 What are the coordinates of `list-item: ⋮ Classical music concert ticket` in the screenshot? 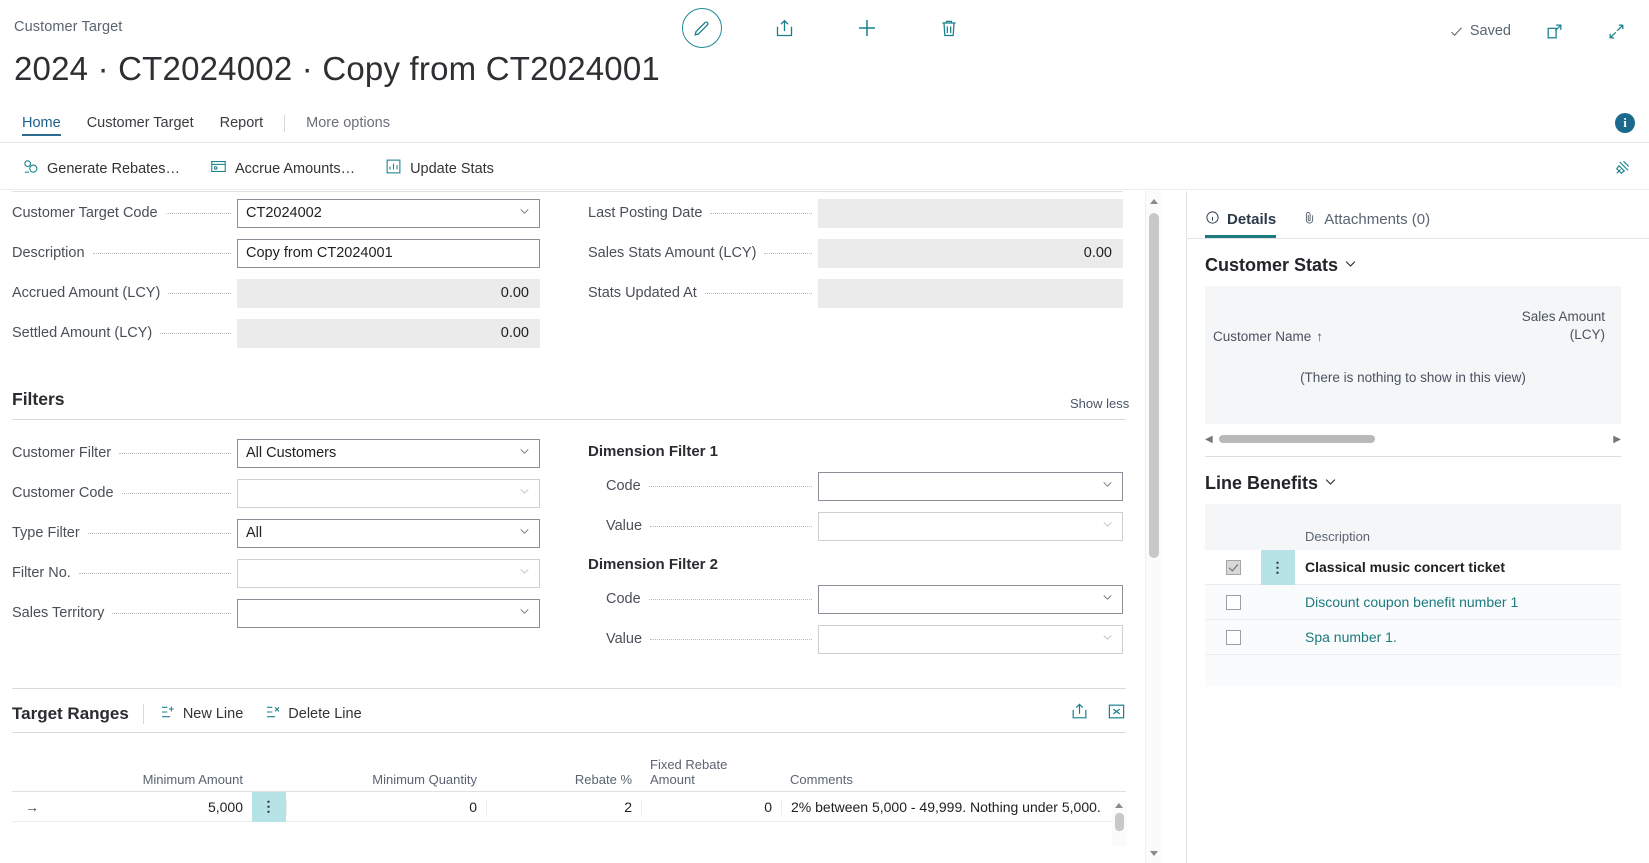 It's located at (1413, 567).